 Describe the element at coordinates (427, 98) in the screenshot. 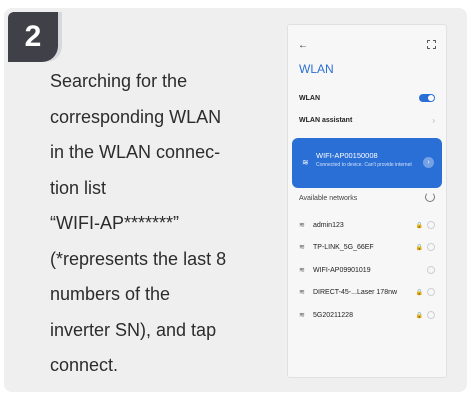

I see `wlan-toggle` at that location.